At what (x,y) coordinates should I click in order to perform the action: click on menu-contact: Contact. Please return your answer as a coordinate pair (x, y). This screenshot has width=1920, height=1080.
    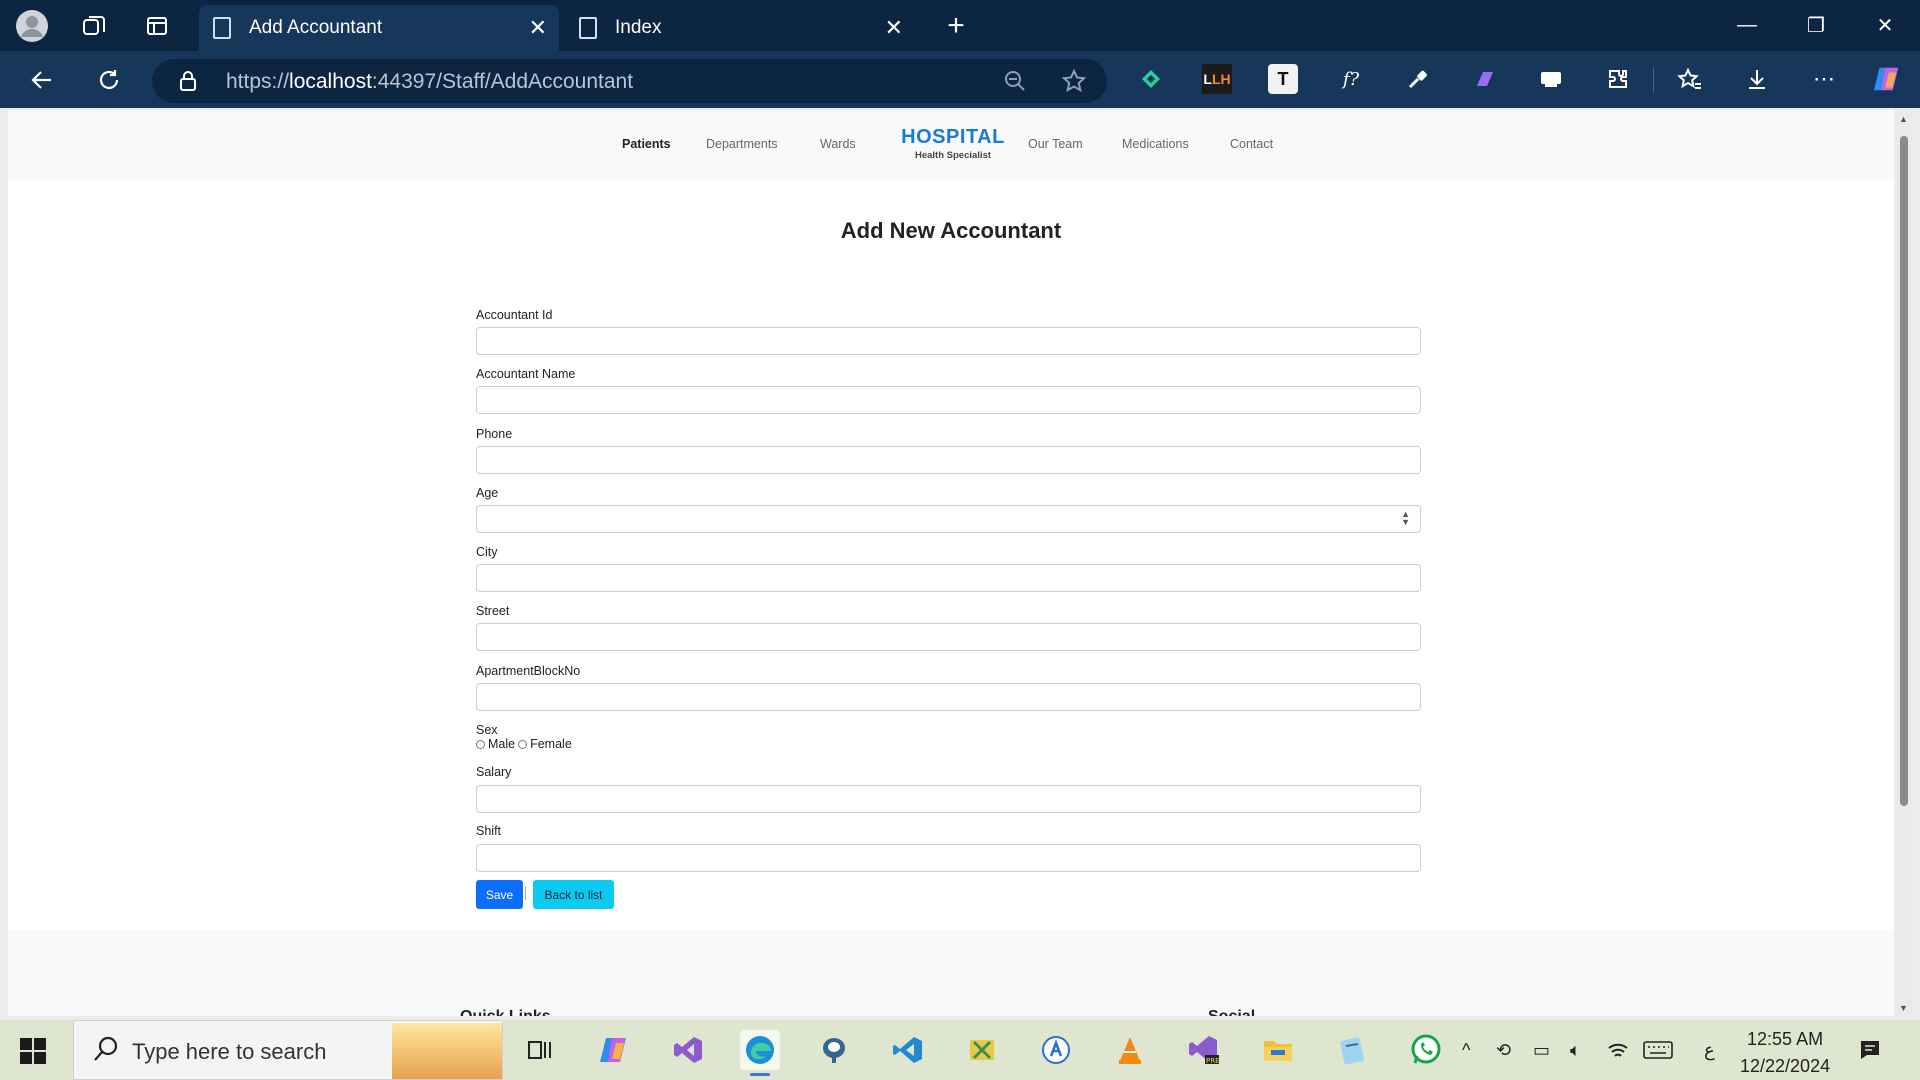
    Looking at the image, I should click on (1251, 144).